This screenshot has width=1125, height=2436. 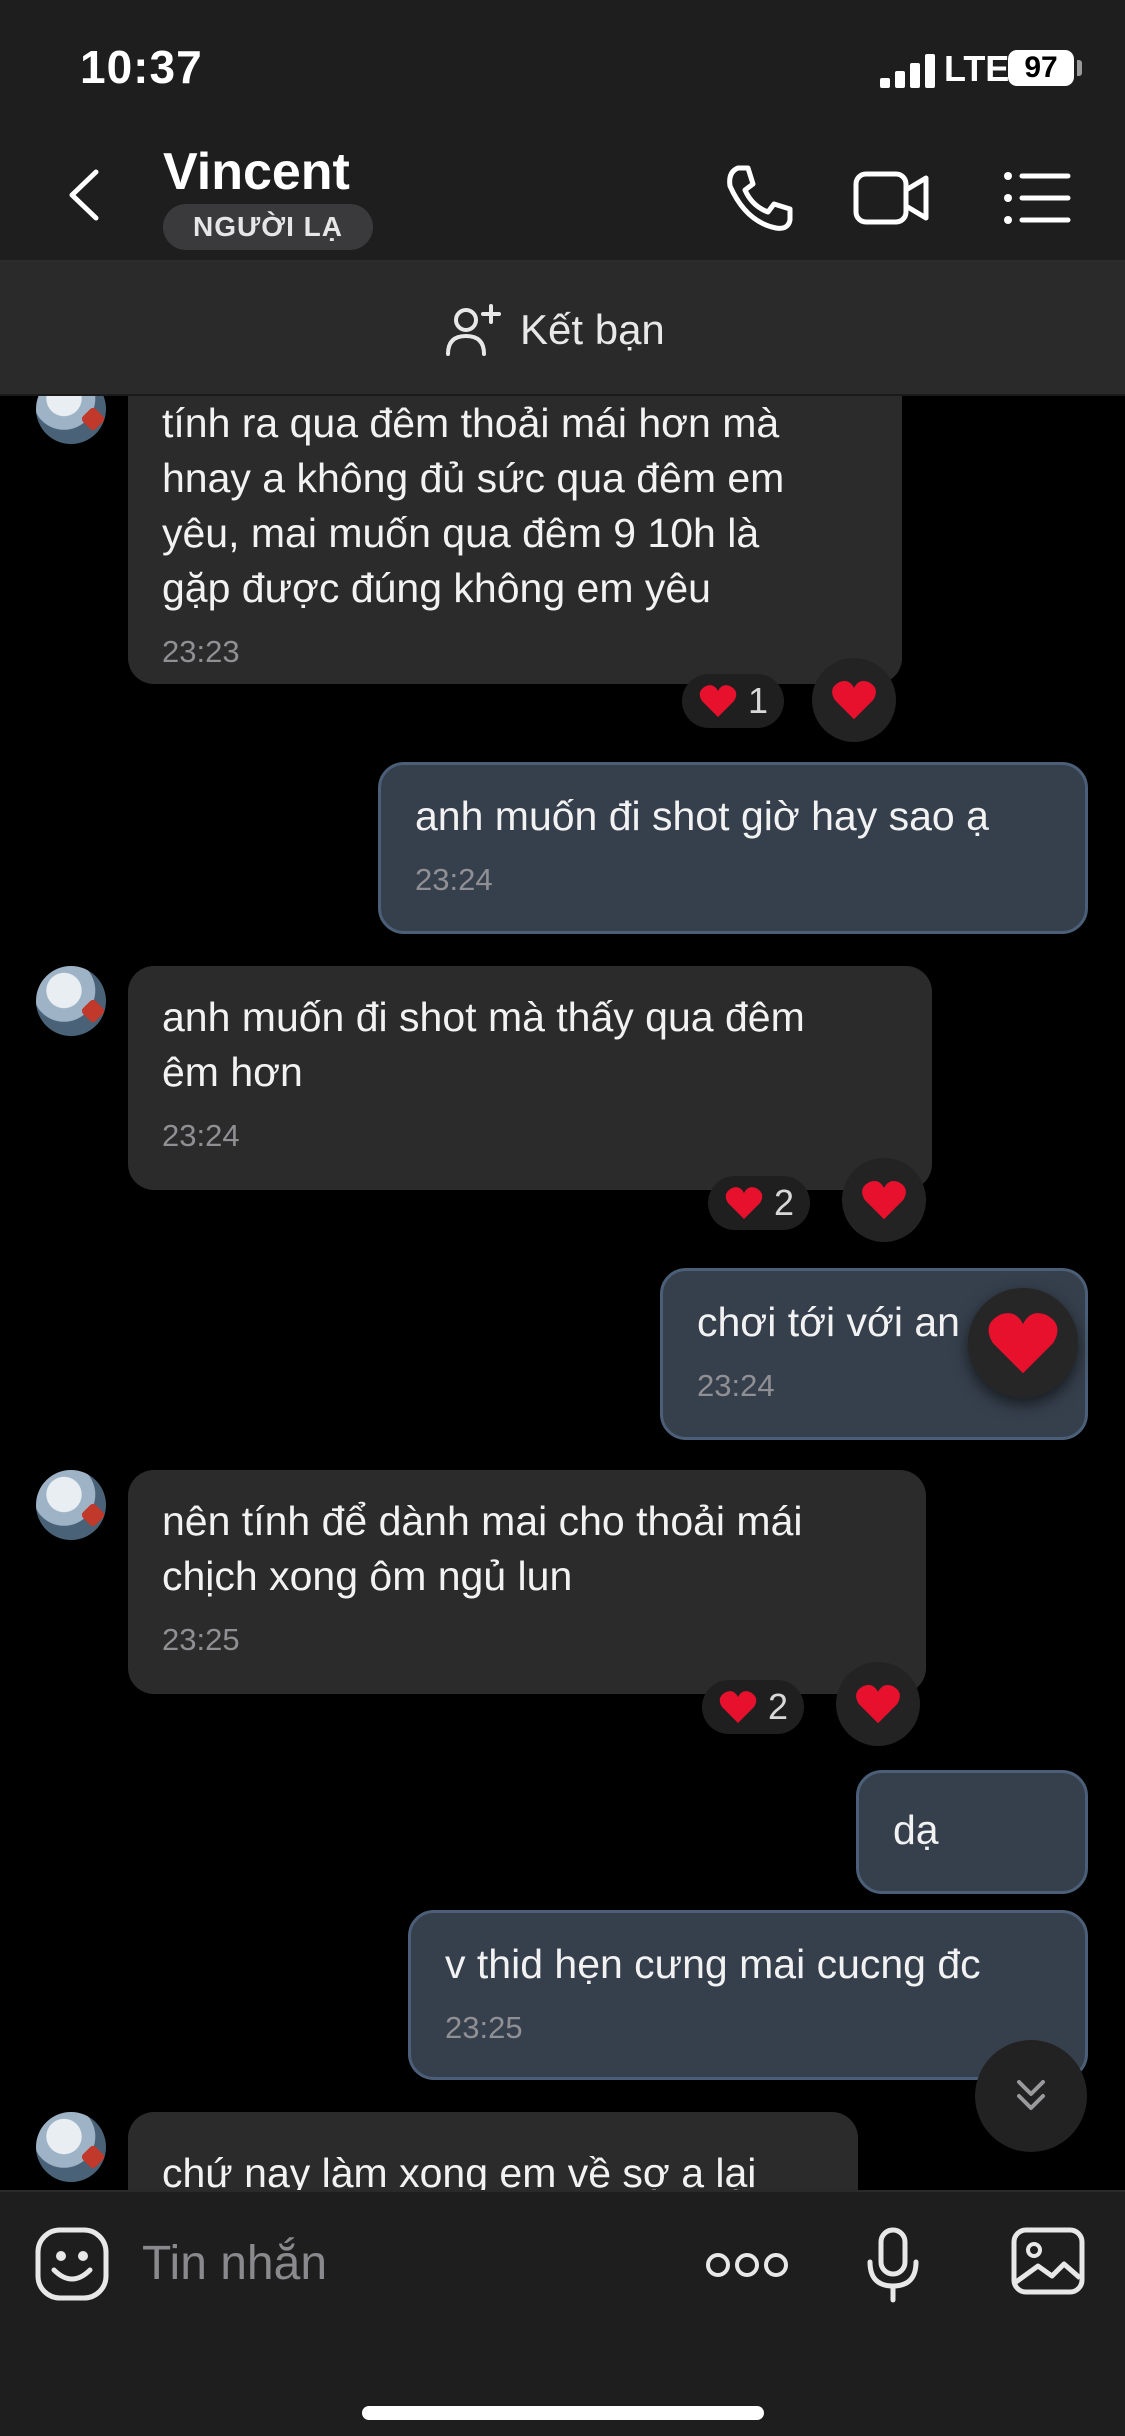 What do you see at coordinates (702, 816) in the screenshot?
I see `message-text: anh muốn đi shot giờ hay sao ạ` at bounding box center [702, 816].